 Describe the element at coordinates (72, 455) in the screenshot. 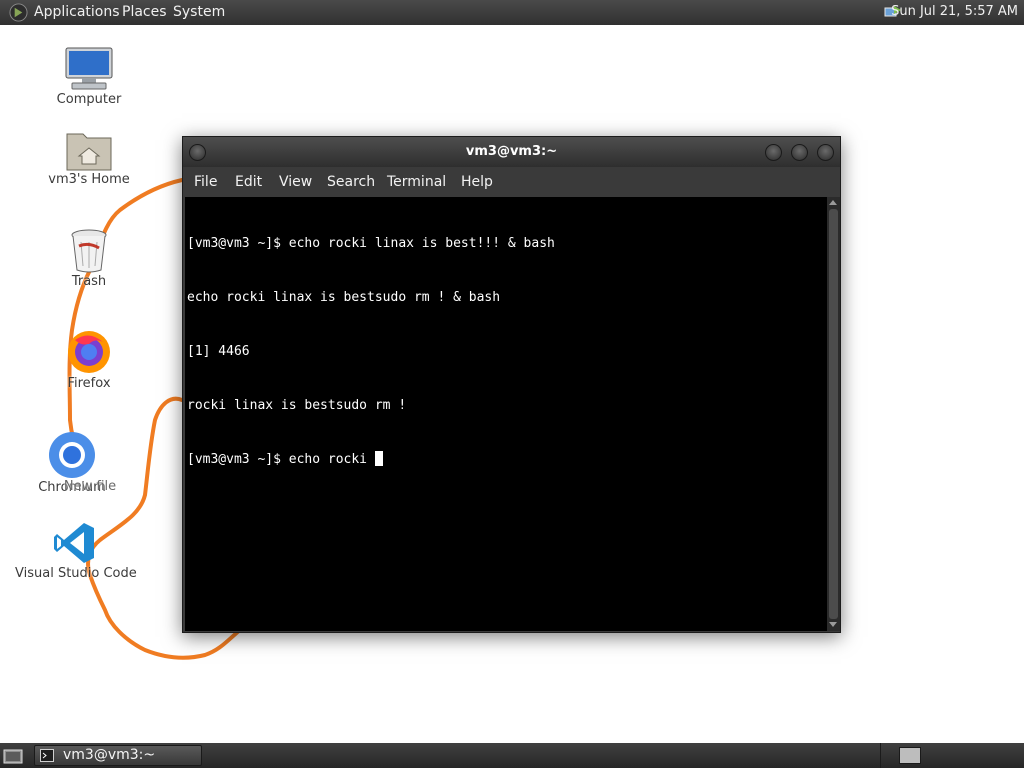

I see `chromium-icon` at that location.